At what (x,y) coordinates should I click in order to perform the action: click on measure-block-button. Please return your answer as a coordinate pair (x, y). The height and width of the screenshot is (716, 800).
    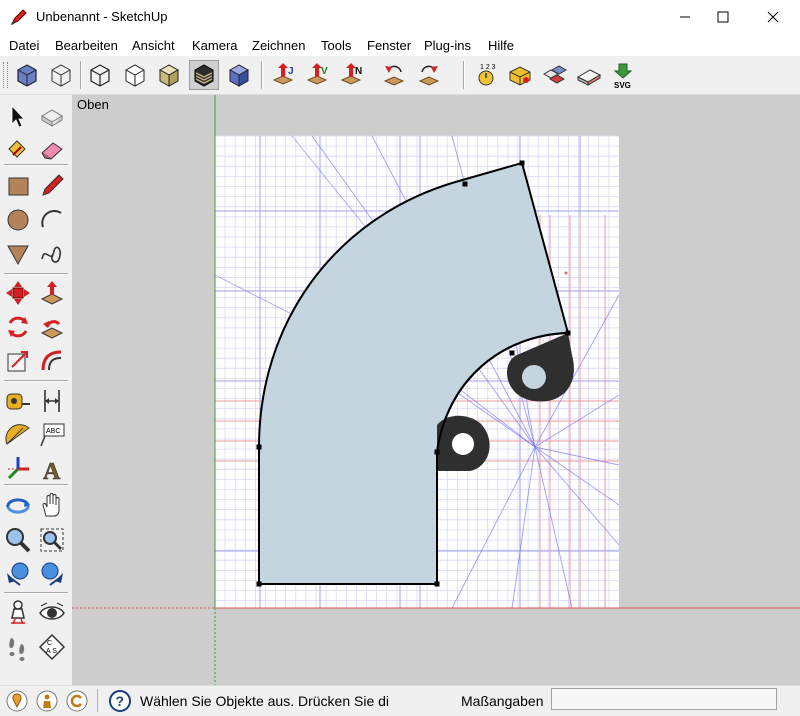
    Looking at the image, I should click on (521, 75).